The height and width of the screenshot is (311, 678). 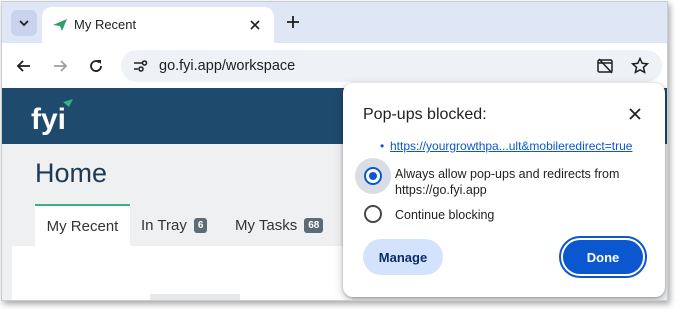 What do you see at coordinates (425, 114) in the screenshot?
I see `dialog-title: Pop-ups blocked:` at bounding box center [425, 114].